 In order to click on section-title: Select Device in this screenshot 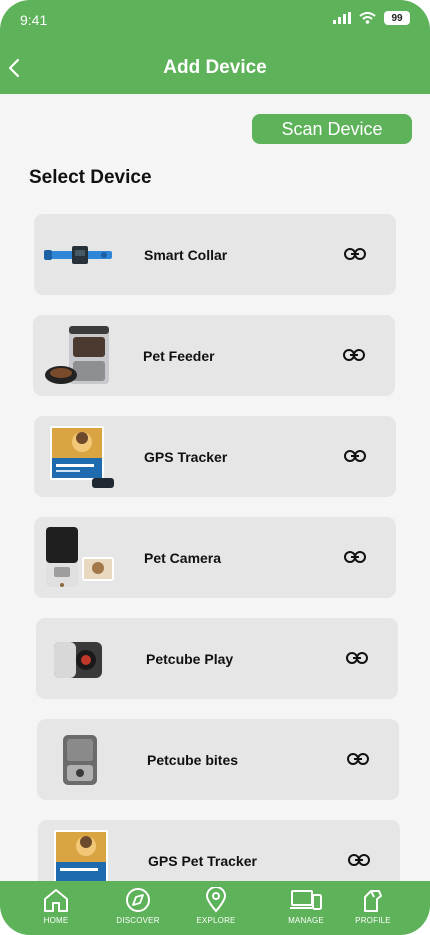, I will do `click(90, 177)`.